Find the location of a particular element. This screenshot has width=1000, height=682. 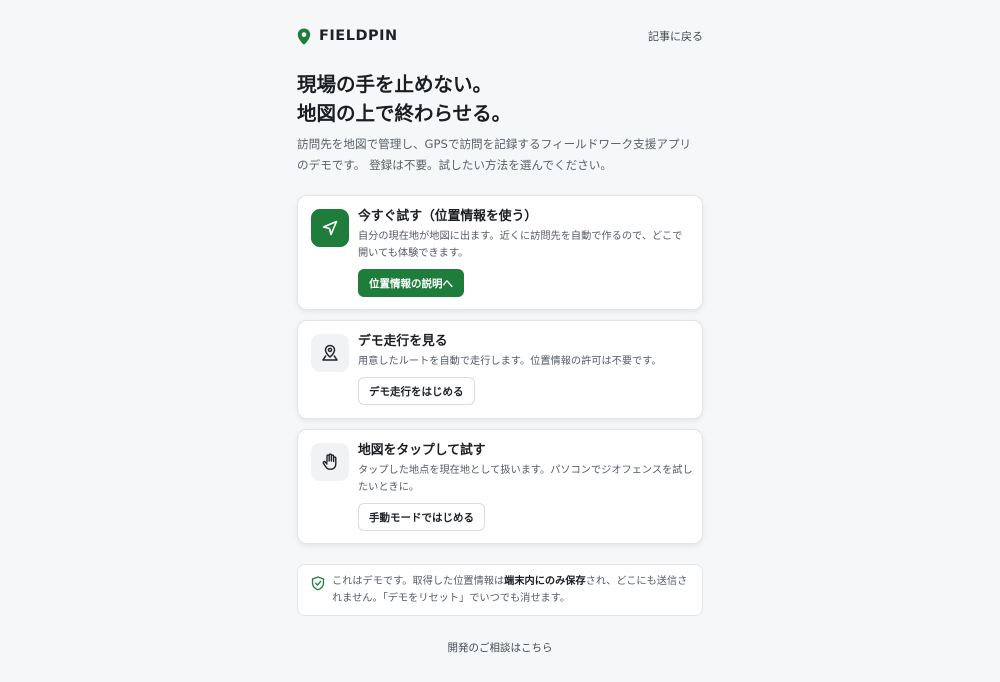

back-to-article-link: 記事に戻る is located at coordinates (675, 36).